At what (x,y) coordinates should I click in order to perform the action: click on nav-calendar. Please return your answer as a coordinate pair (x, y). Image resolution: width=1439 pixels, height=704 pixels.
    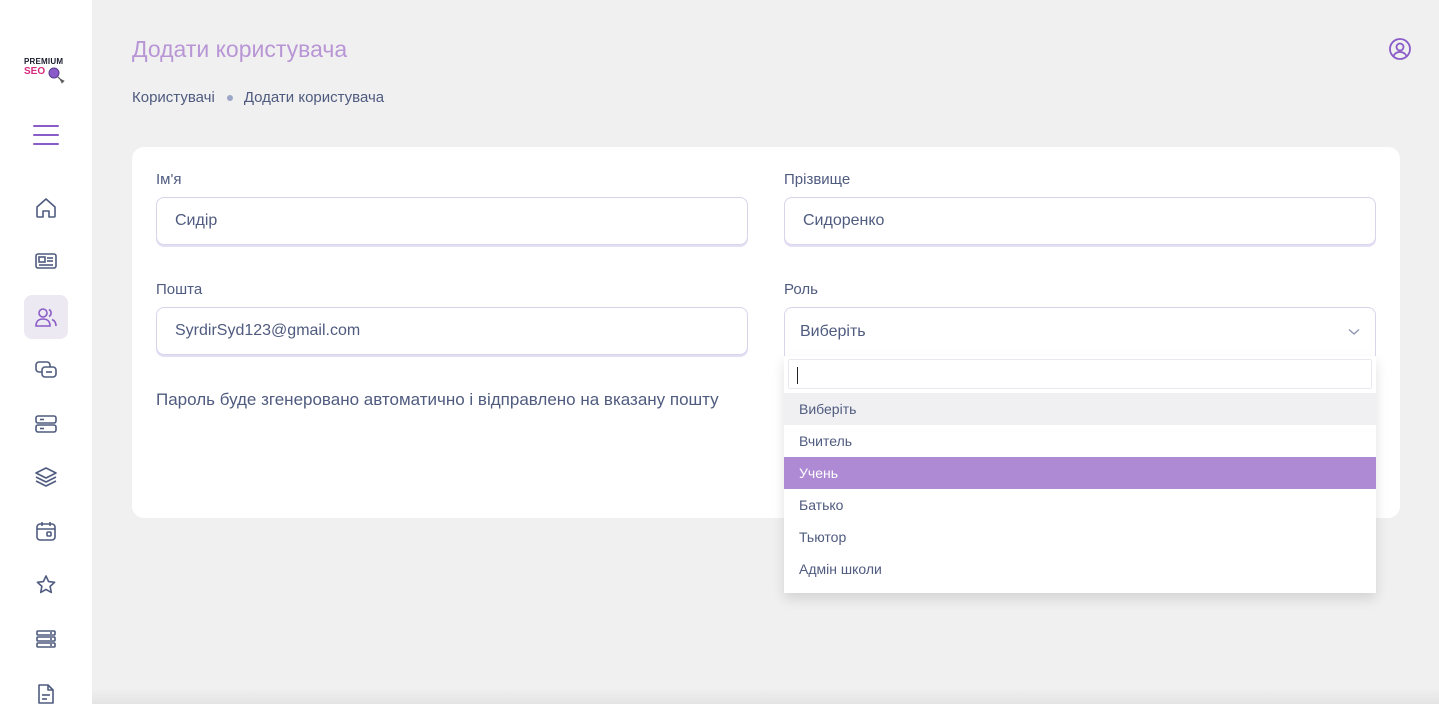
    Looking at the image, I should click on (46, 531).